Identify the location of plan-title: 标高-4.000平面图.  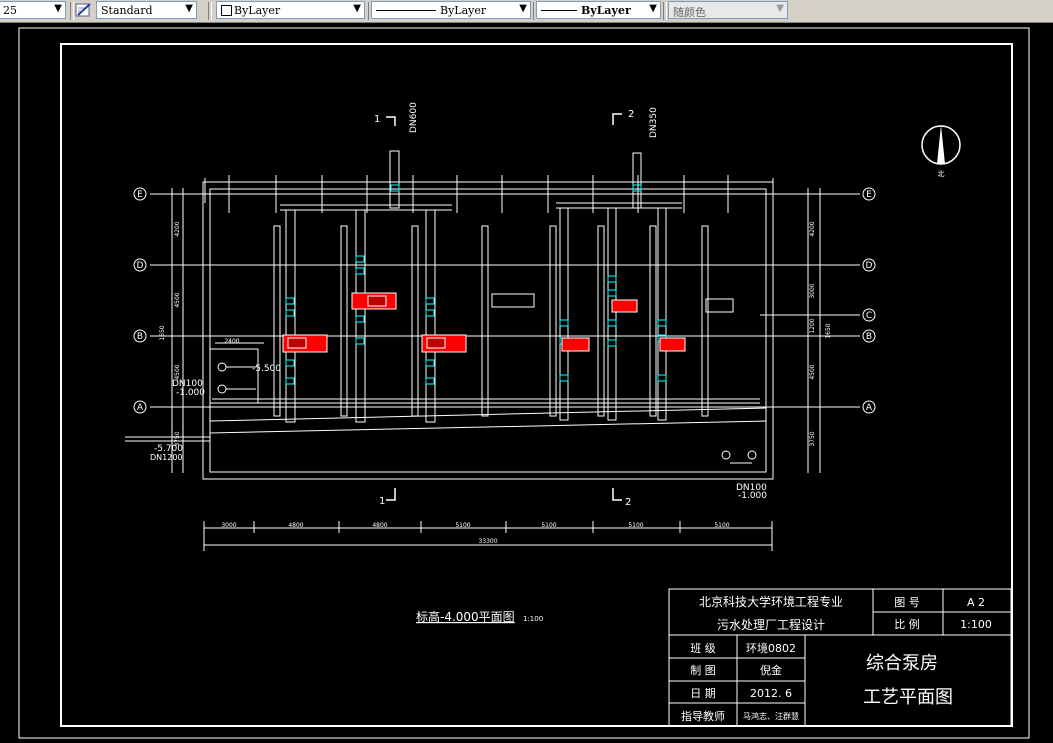
(465, 616).